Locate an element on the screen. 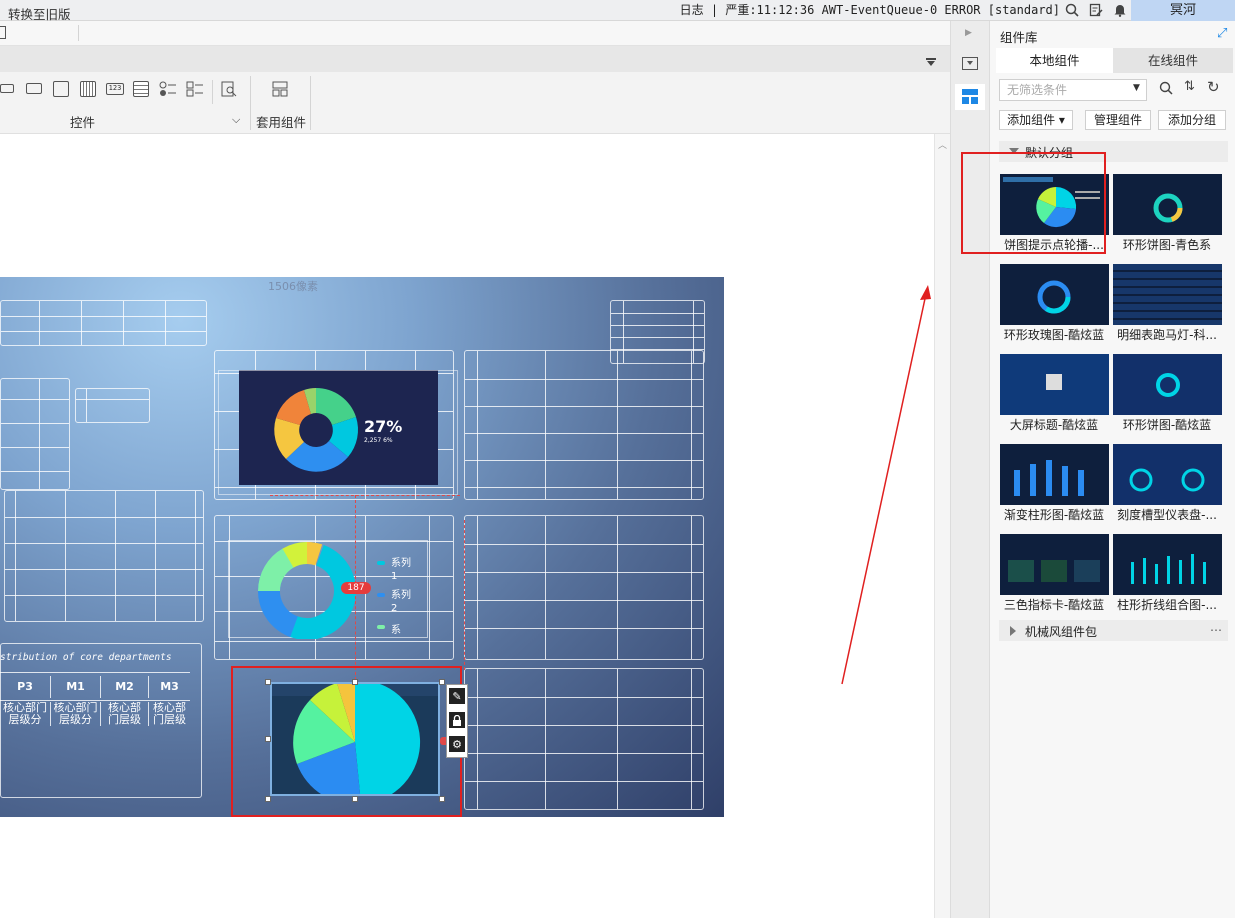 The height and width of the screenshot is (918, 1235). more-icon: ⋯ is located at coordinates (1216, 630).